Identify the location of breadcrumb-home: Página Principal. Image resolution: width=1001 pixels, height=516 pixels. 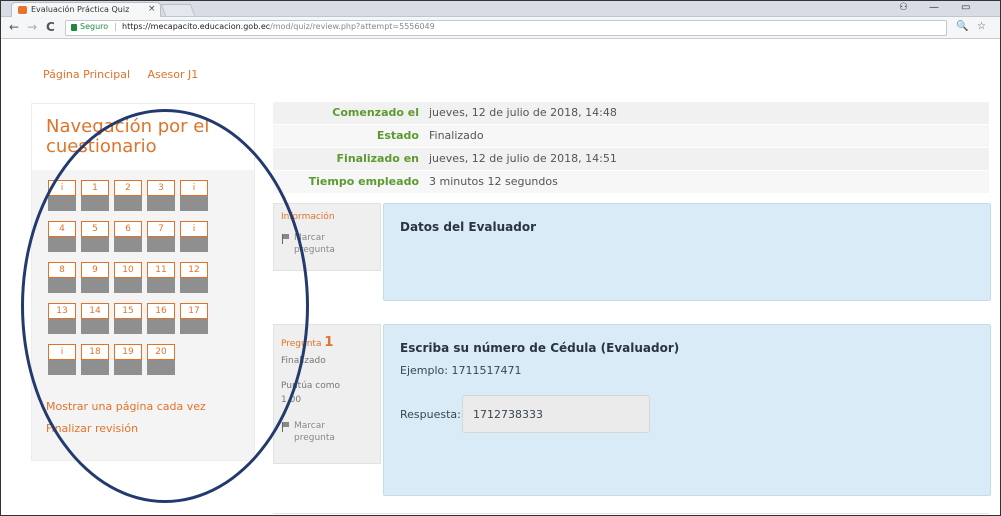
(86, 74).